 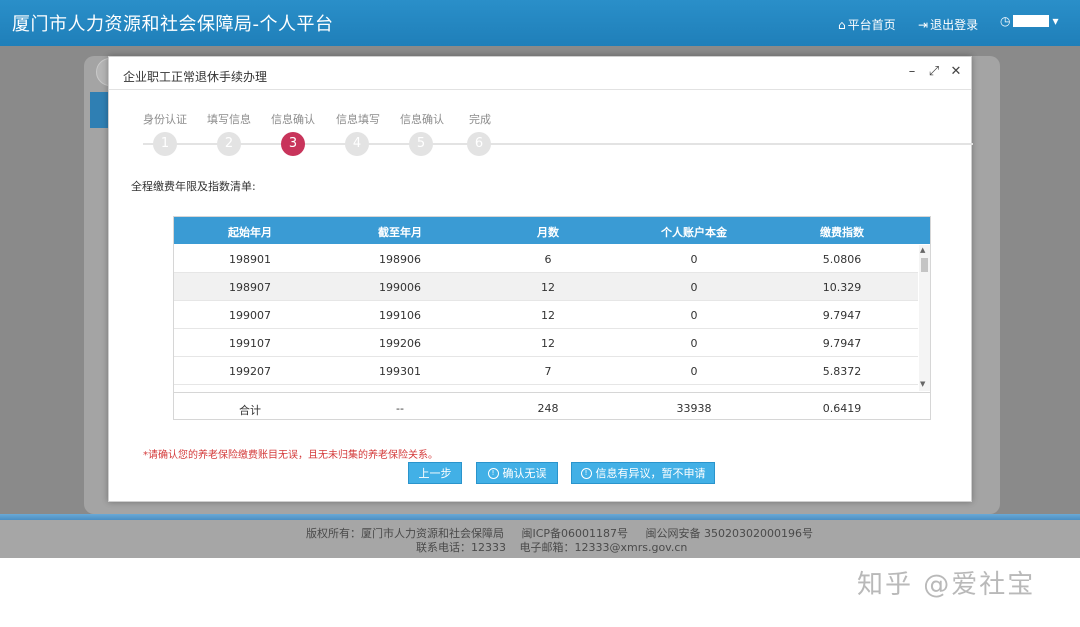 I want to click on step-circle-1: 1, so click(x=165, y=144).